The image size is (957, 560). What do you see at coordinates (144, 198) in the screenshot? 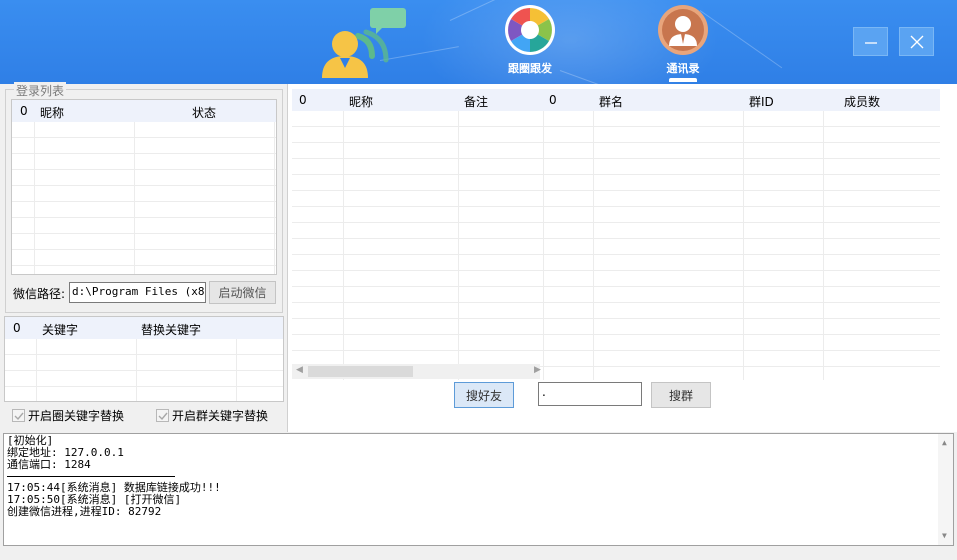
I see `login-list-rows` at bounding box center [144, 198].